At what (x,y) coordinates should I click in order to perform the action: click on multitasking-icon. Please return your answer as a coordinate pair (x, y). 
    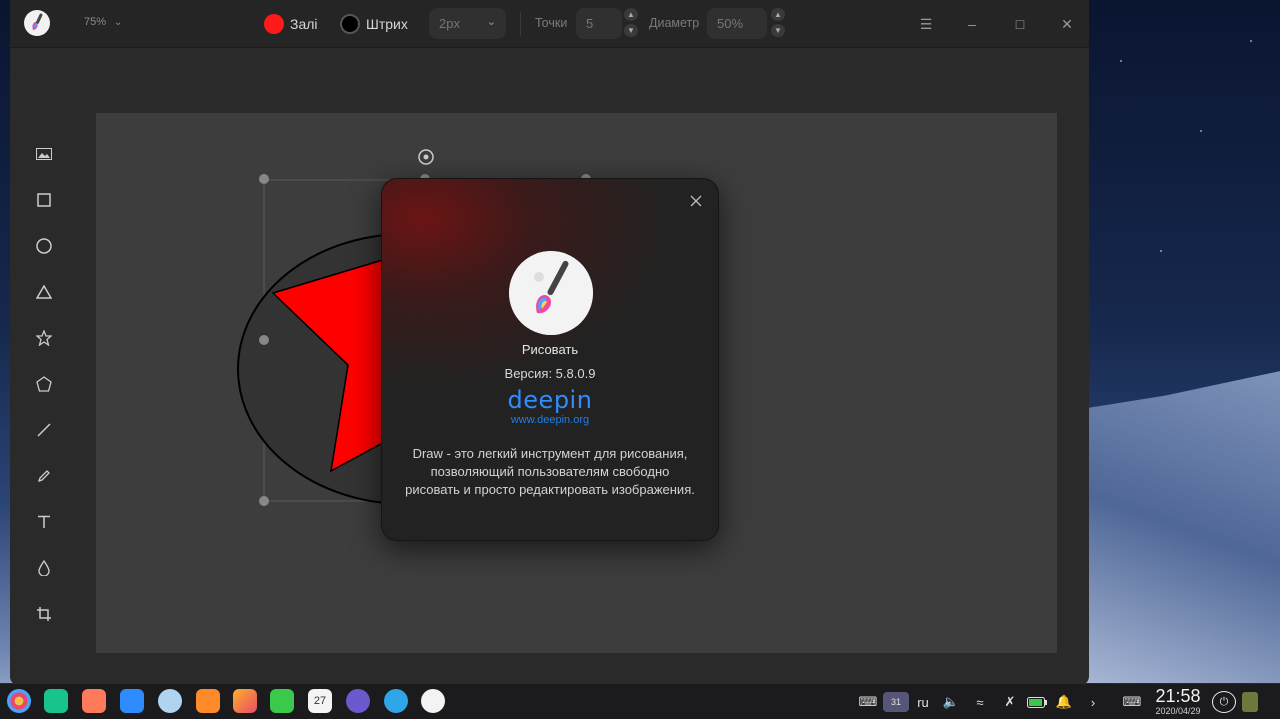
    Looking at the image, I should click on (56, 701).